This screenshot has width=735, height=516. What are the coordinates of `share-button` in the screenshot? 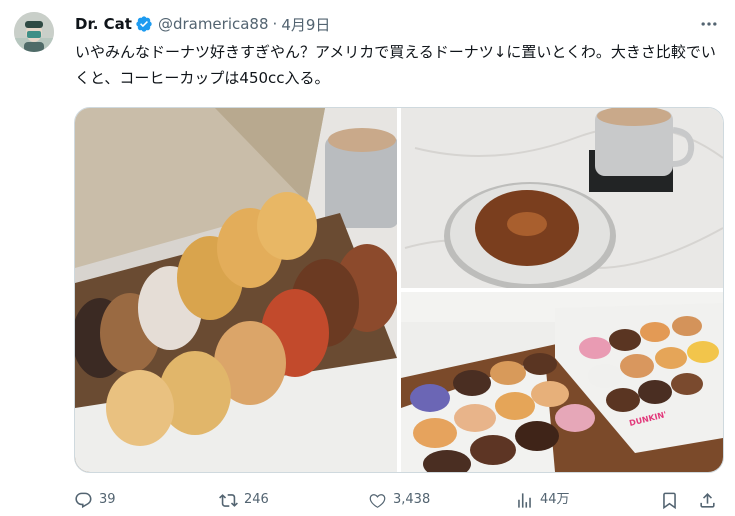 It's located at (710, 500).